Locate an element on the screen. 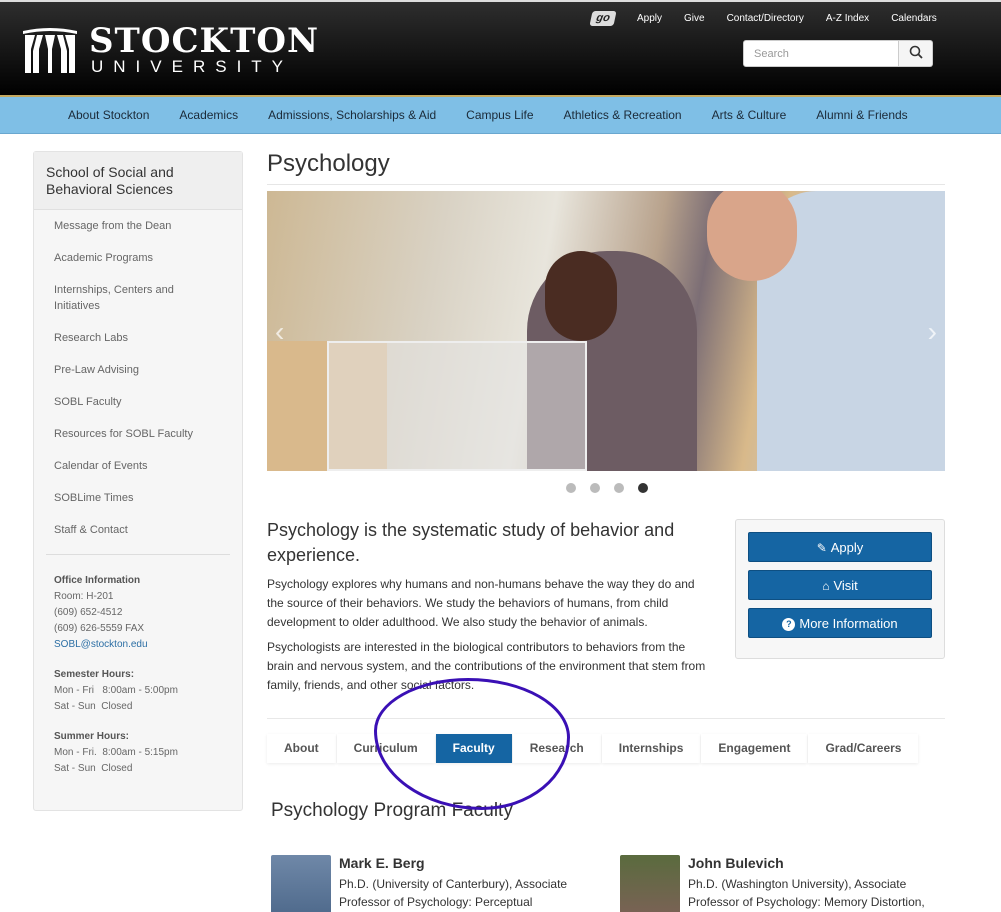  search-form is located at coordinates (838, 53).